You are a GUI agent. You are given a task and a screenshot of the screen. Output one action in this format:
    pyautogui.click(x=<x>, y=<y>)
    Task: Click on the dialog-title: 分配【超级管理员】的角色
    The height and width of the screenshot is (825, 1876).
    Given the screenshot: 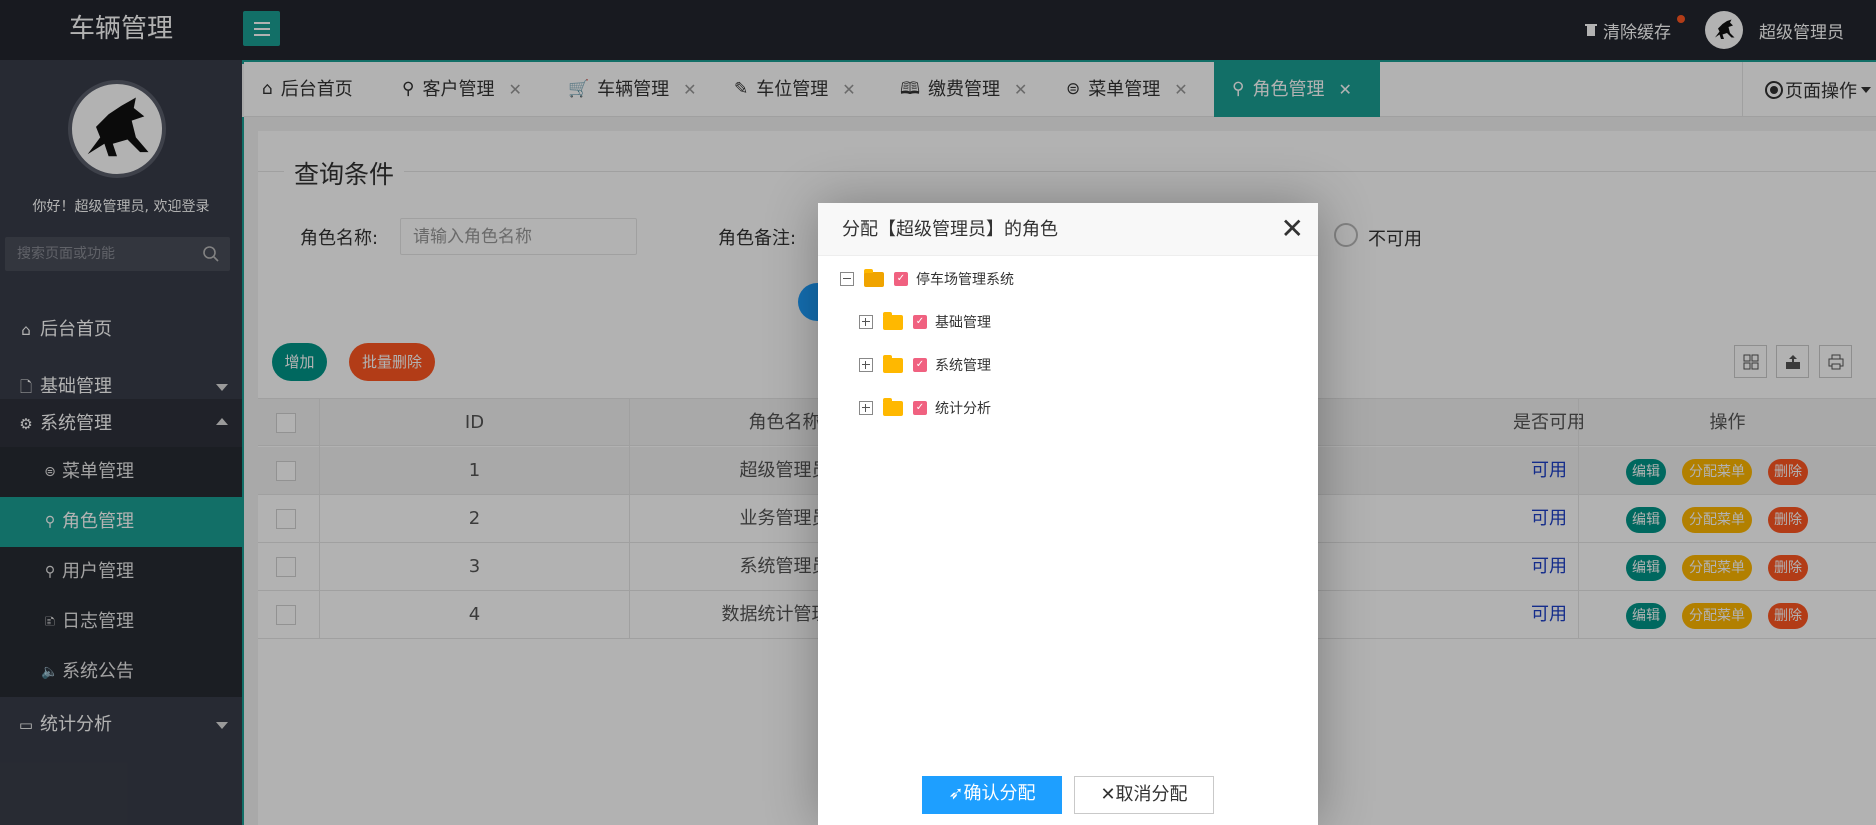 What is the action you would take?
    pyautogui.click(x=1068, y=229)
    